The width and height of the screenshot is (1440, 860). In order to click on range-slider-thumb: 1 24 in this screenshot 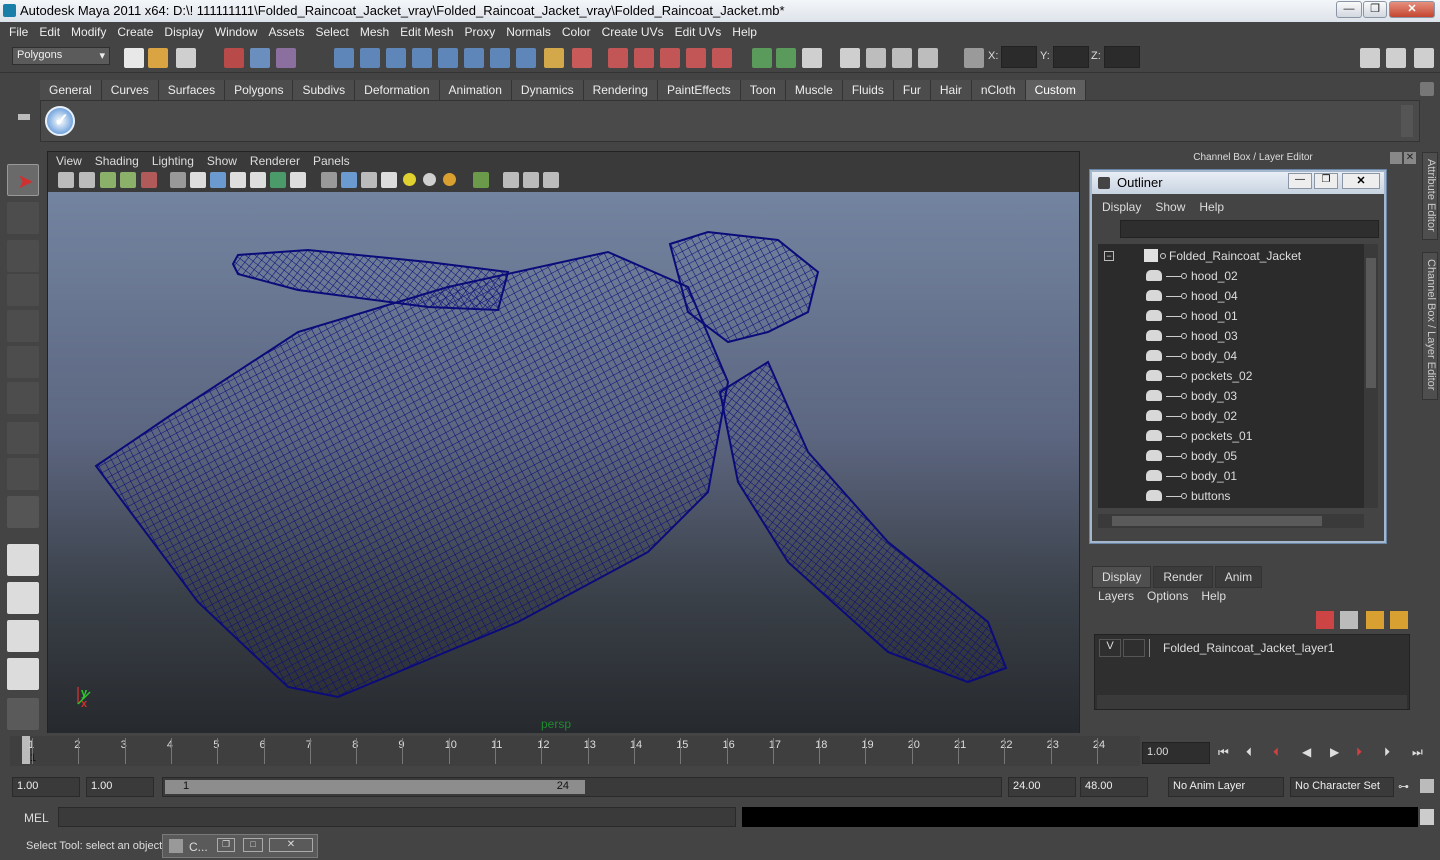, I will do `click(375, 787)`.